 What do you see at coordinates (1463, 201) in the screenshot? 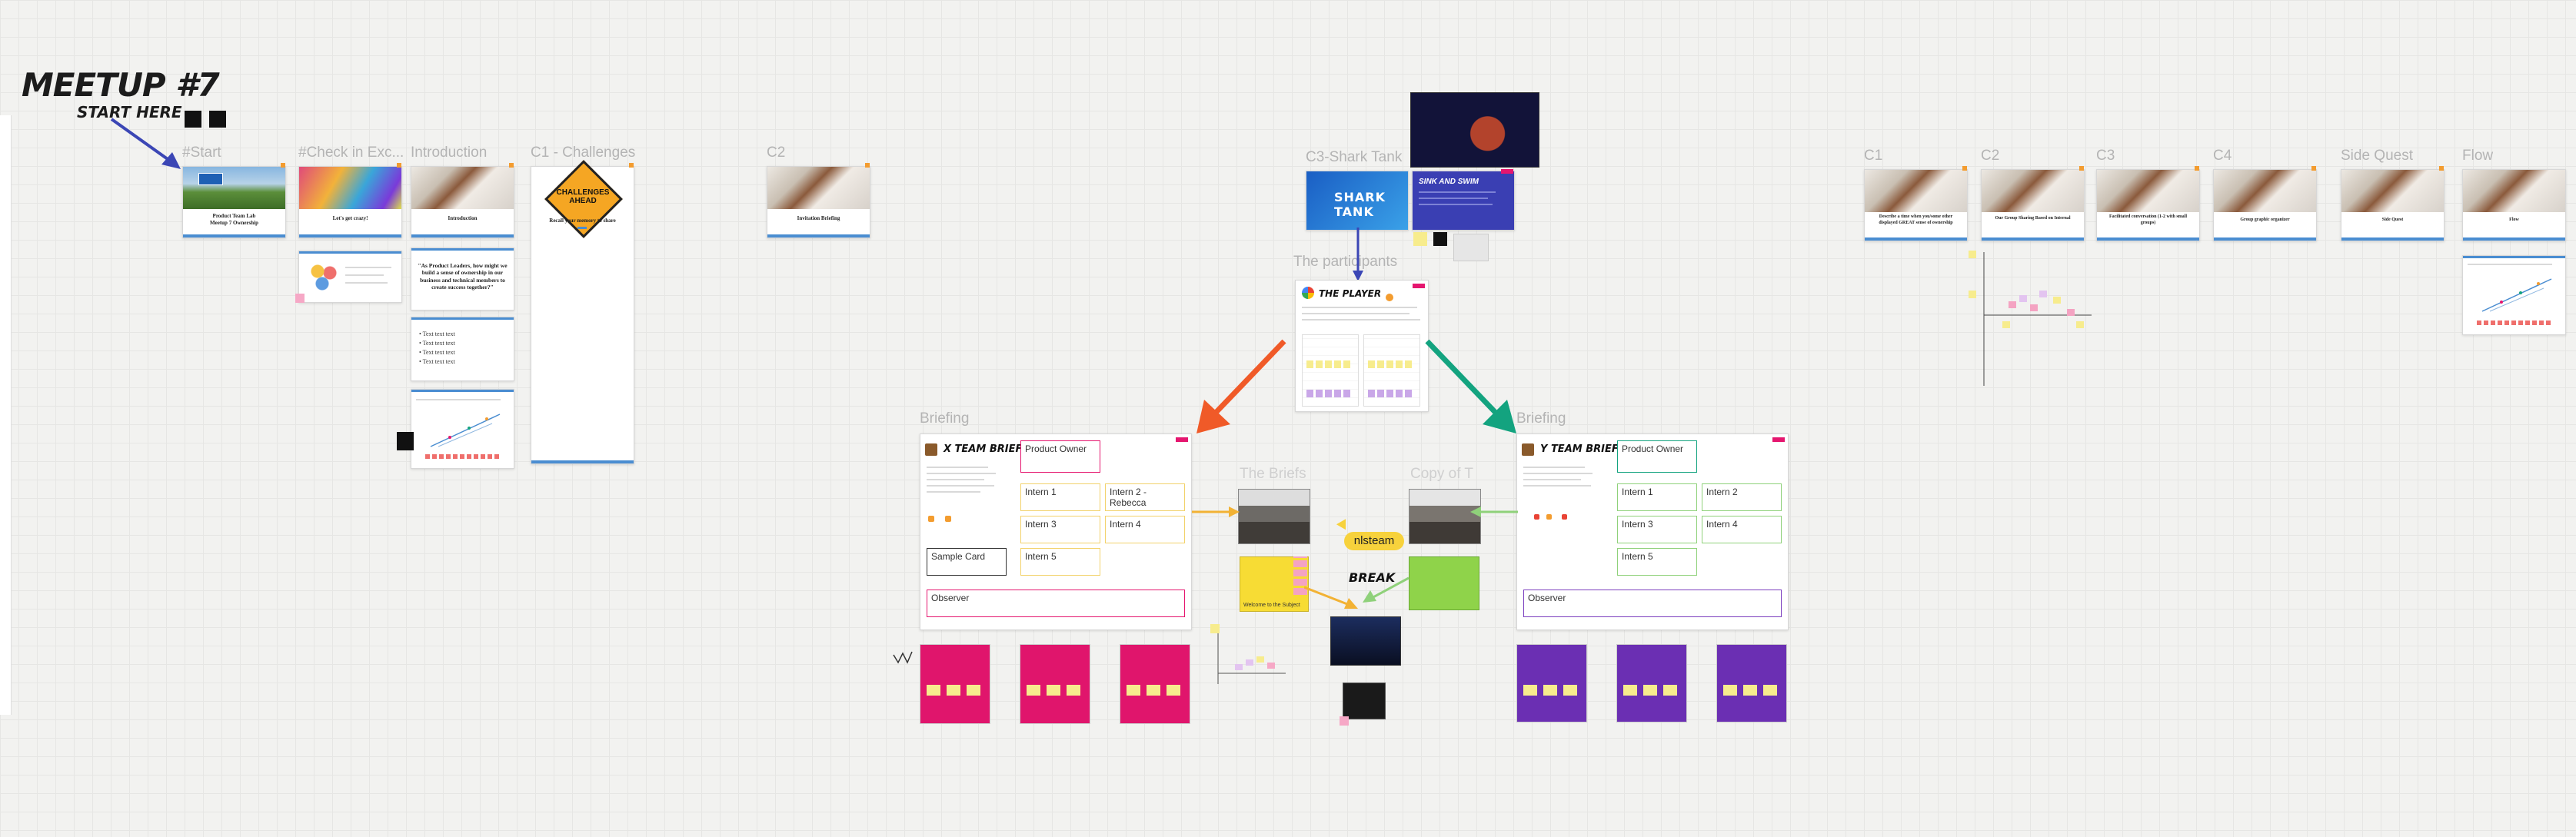
I see `shark-tank-slide: SINK AND SWIM` at bounding box center [1463, 201].